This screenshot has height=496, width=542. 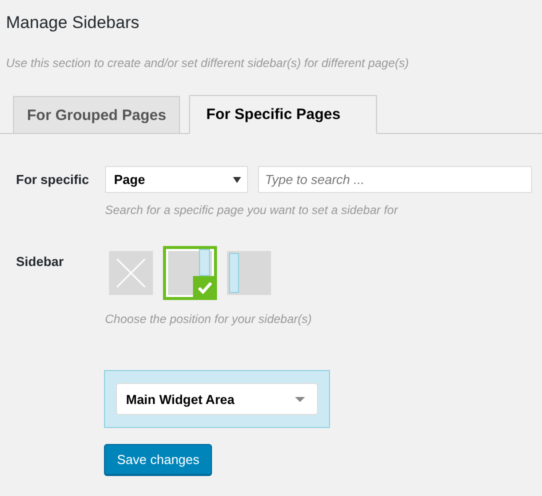 What do you see at coordinates (176, 179) in the screenshot?
I see `page-type-select: Page` at bounding box center [176, 179].